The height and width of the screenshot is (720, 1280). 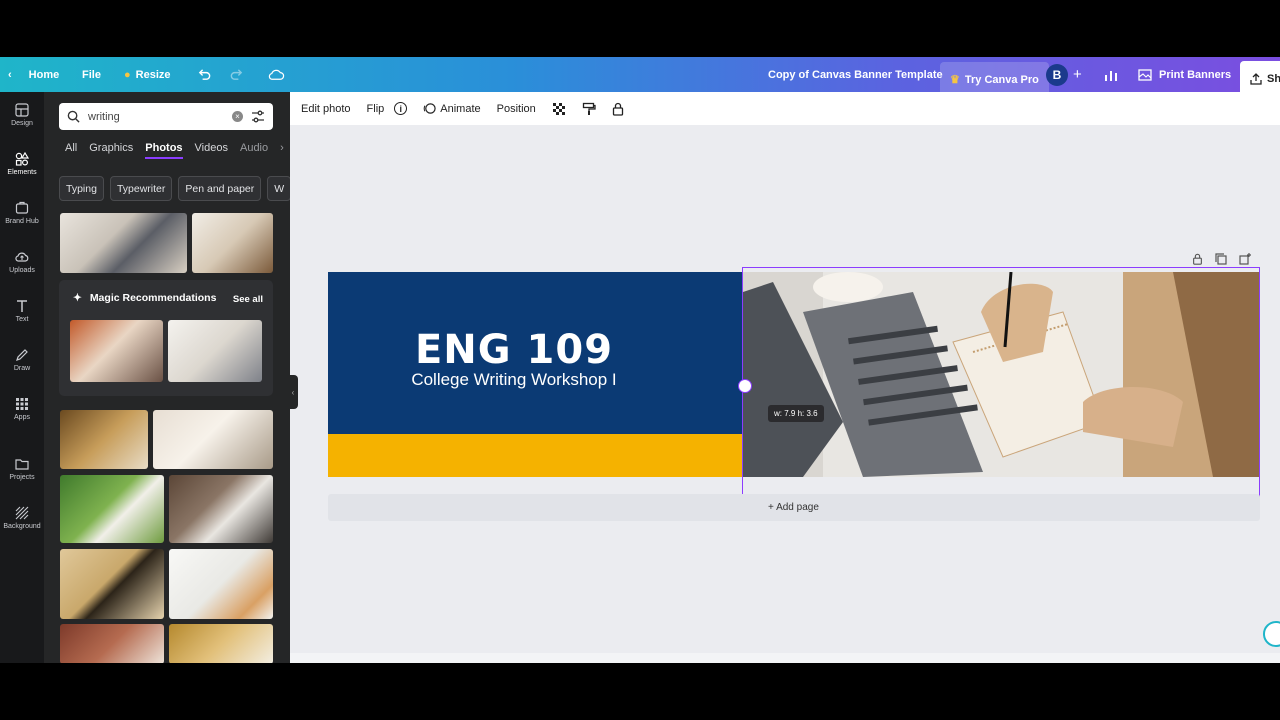 I want to click on rail-item-apps: Apps, so click(x=22, y=409).